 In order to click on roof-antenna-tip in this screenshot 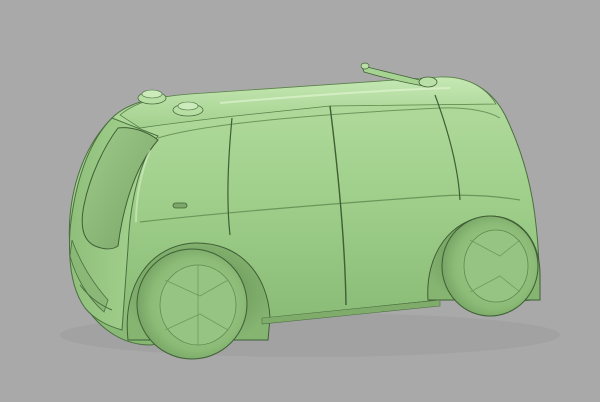, I will do `click(365, 66)`.